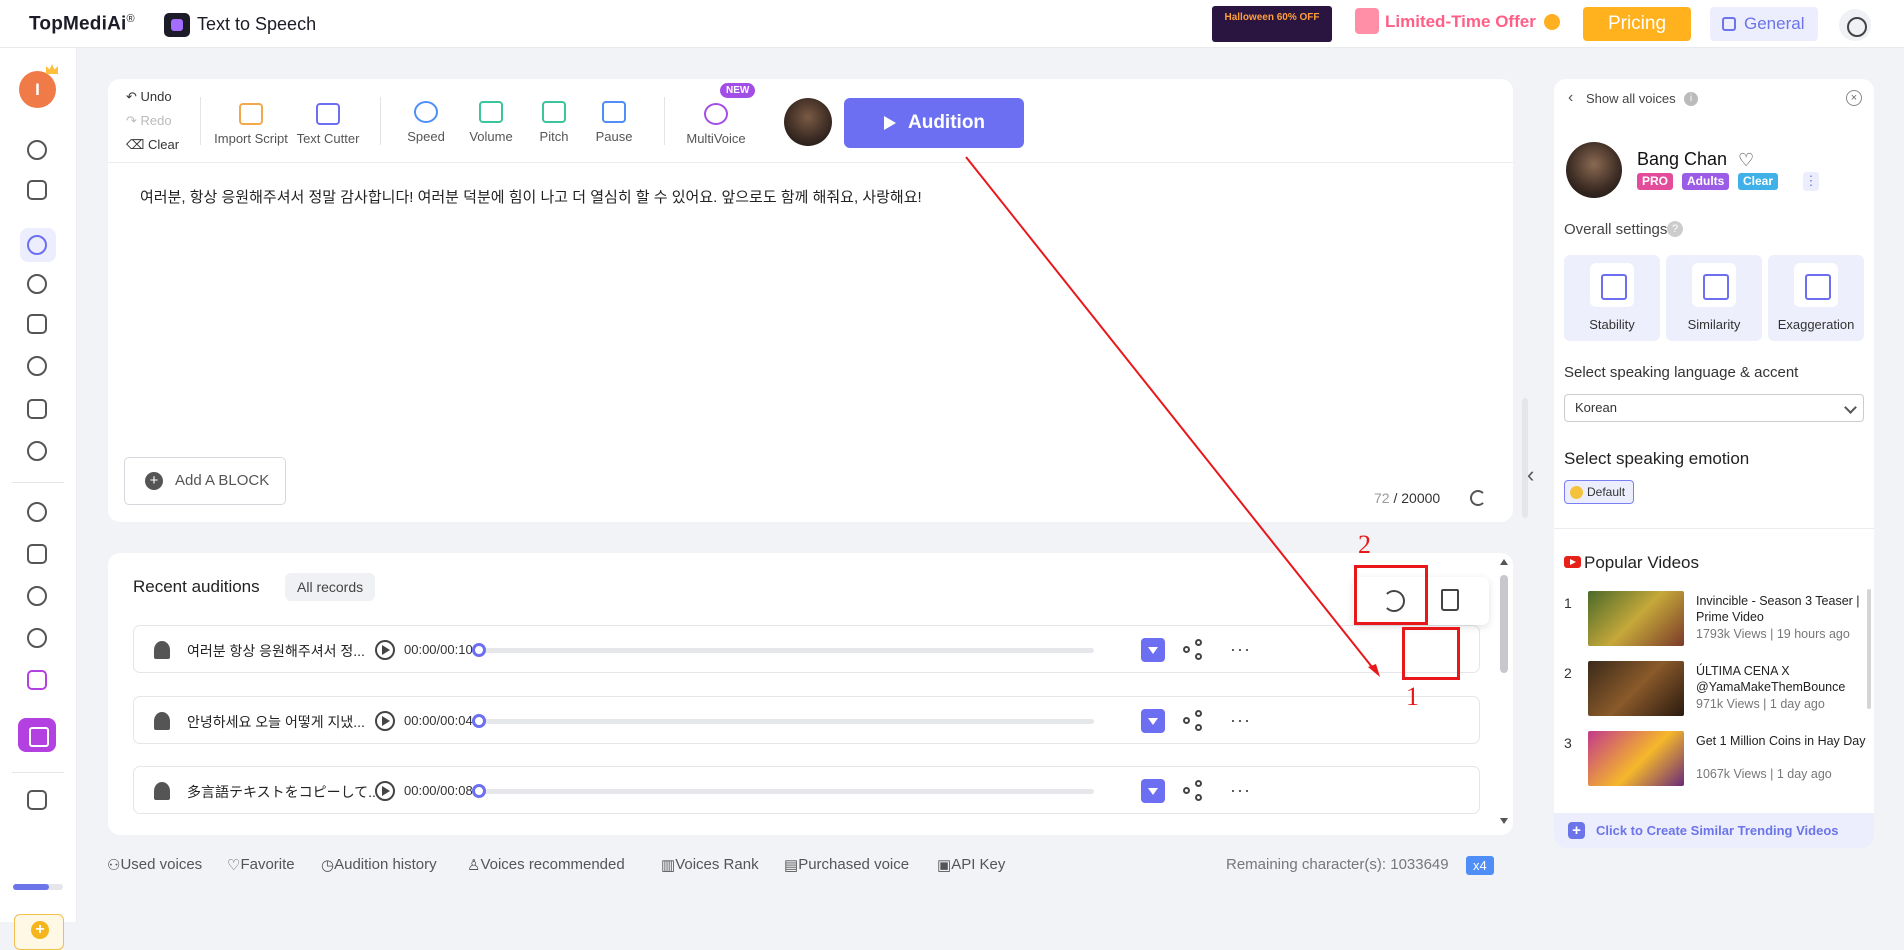  Describe the element at coordinates (1504, 821) in the screenshot. I see `scroll-down-arrow` at that location.